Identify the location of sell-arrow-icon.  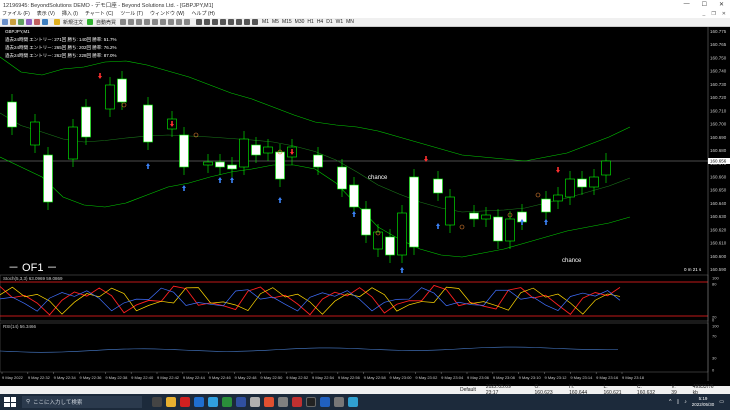
(558, 170).